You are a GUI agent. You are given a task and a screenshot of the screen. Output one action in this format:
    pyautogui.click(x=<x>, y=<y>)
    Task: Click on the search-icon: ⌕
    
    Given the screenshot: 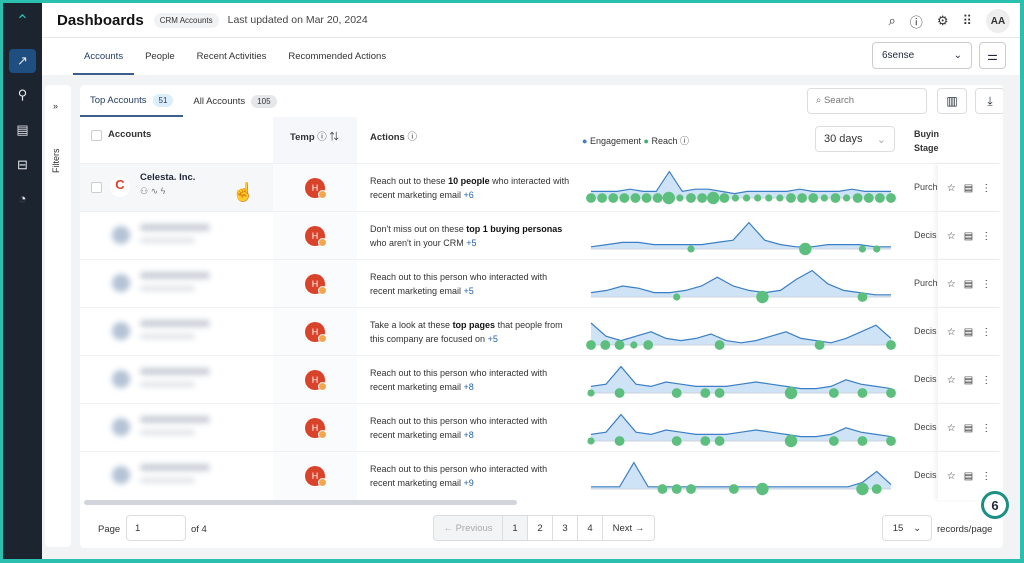 What is the action you would take?
    pyautogui.click(x=892, y=21)
    